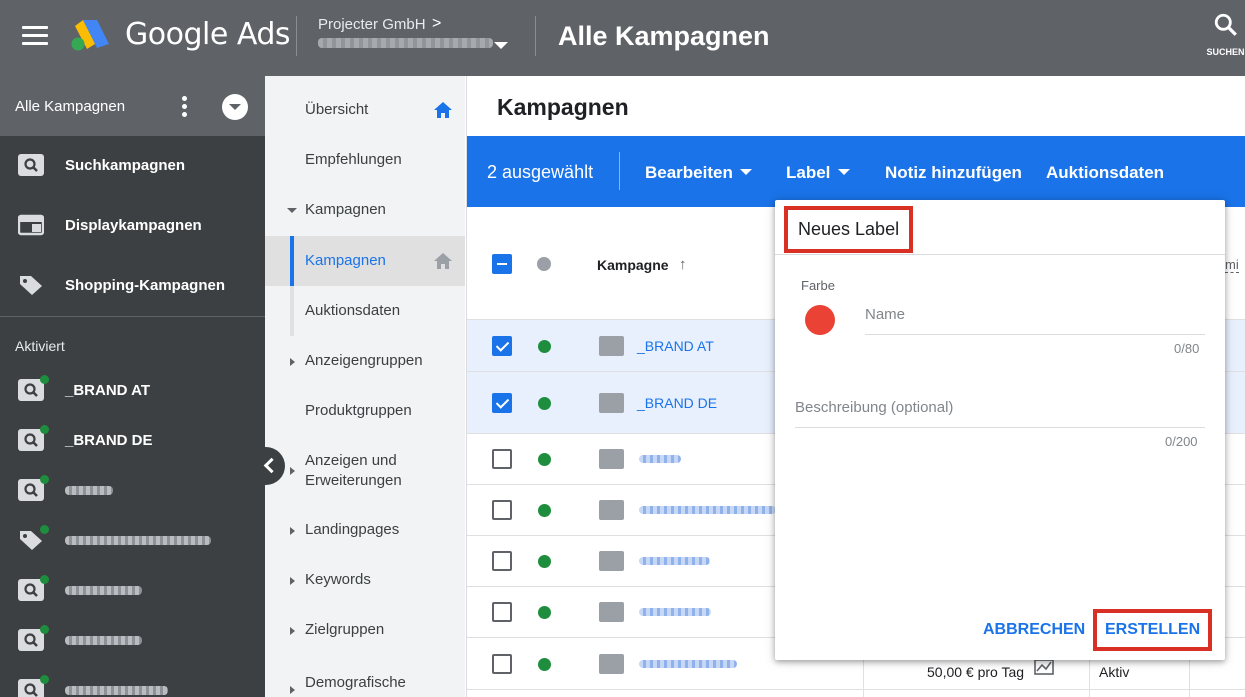 The image size is (1245, 697). Describe the element at coordinates (358, 410) in the screenshot. I see `nav-item-label: Produktgruppen` at that location.